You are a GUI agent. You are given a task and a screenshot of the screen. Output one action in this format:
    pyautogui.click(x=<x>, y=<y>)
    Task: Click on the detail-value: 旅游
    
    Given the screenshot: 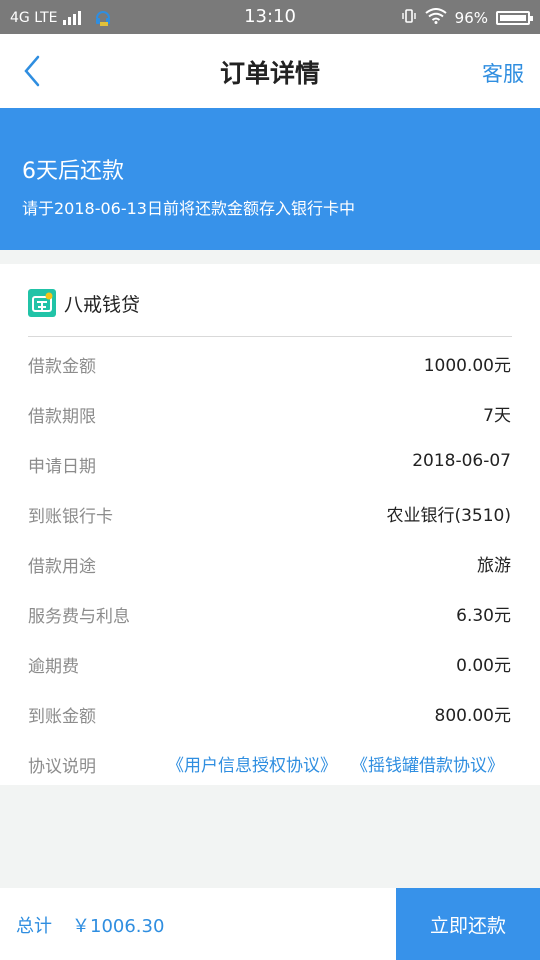 What is the action you would take?
    pyautogui.click(x=494, y=566)
    